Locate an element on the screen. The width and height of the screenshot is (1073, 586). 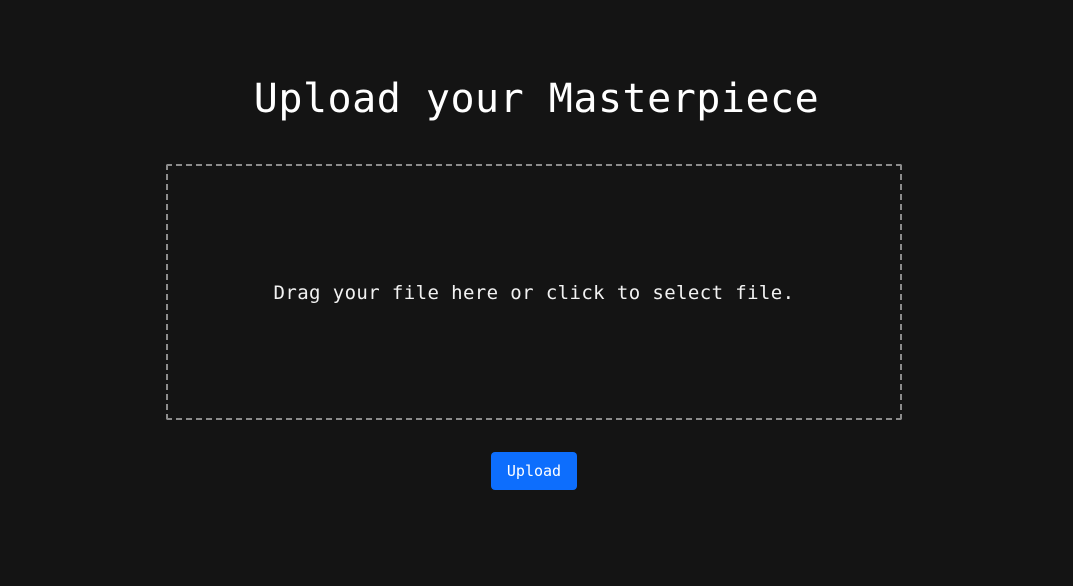
upload-button: Upload is located at coordinates (534, 471).